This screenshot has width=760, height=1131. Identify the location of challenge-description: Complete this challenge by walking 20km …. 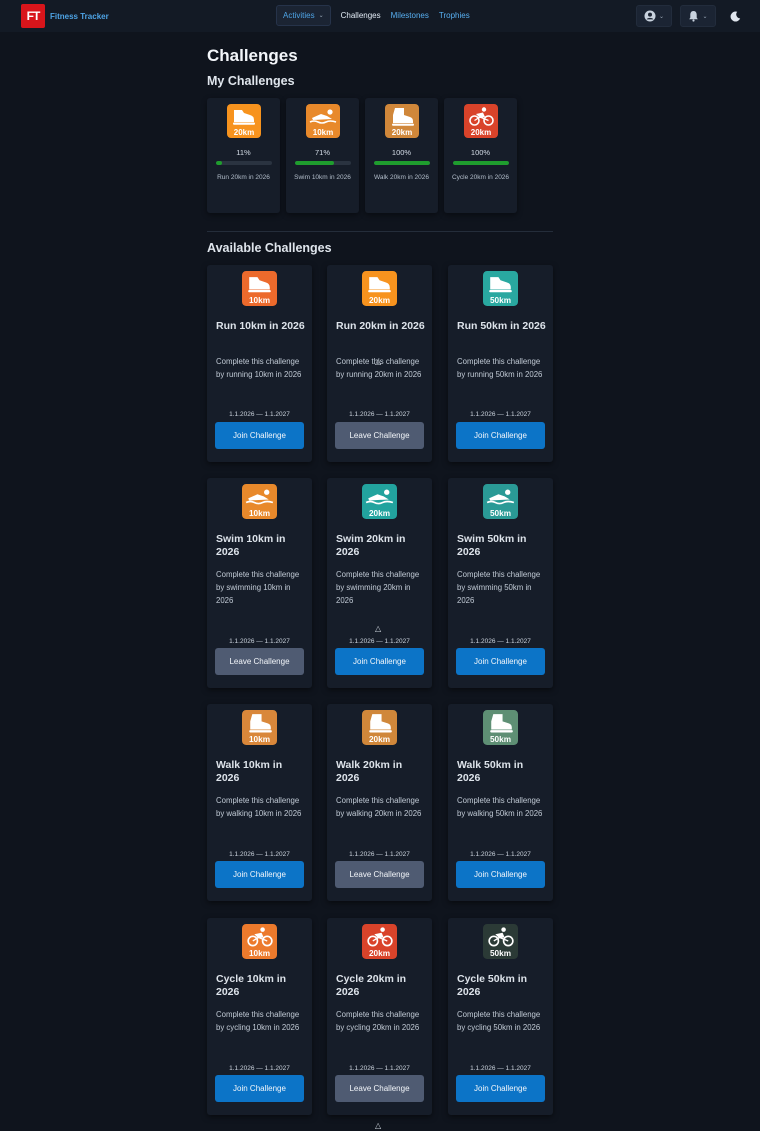
(379, 807).